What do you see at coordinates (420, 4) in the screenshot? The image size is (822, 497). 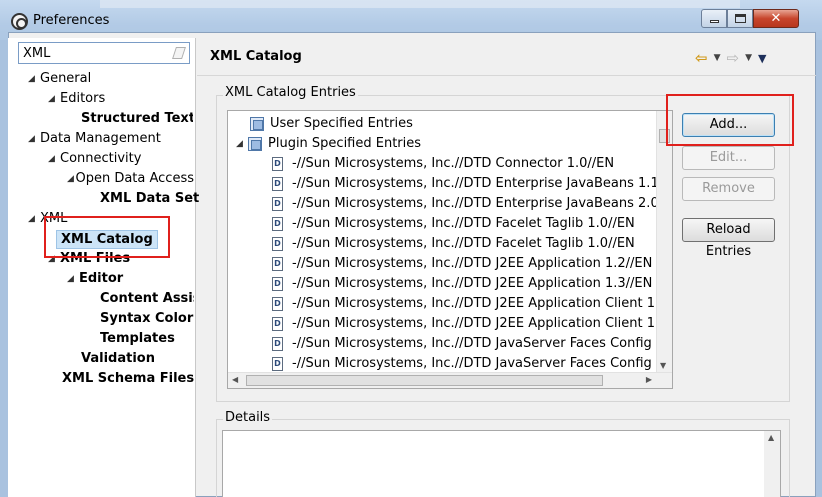 I see `background-window-strip` at bounding box center [420, 4].